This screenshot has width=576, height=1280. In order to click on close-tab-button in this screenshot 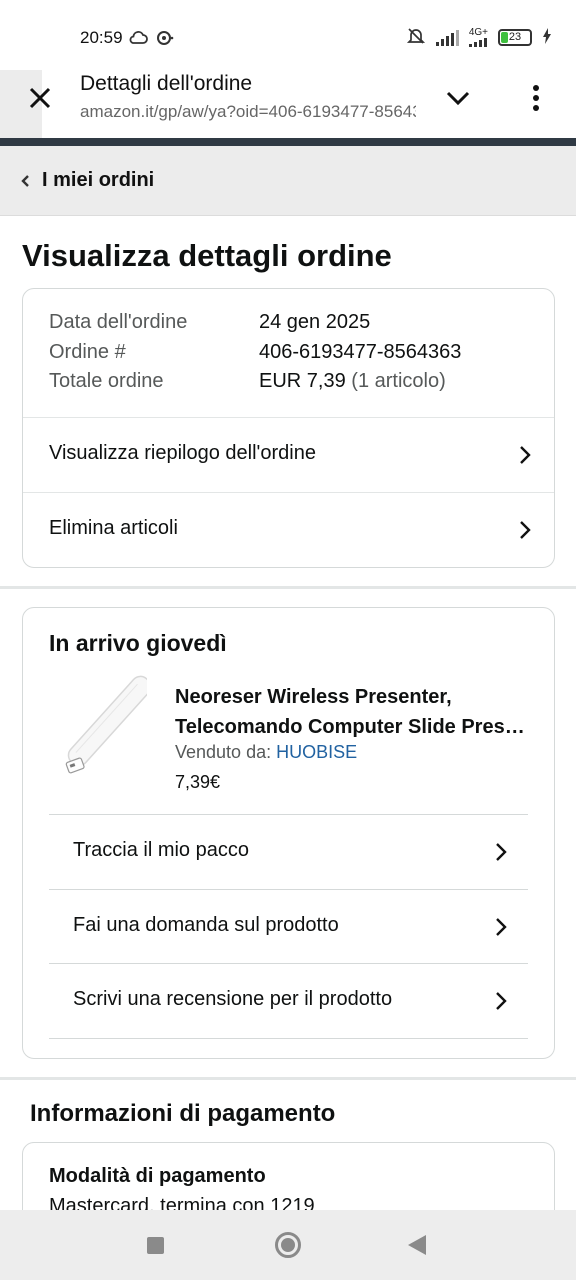, I will do `click(40, 98)`.